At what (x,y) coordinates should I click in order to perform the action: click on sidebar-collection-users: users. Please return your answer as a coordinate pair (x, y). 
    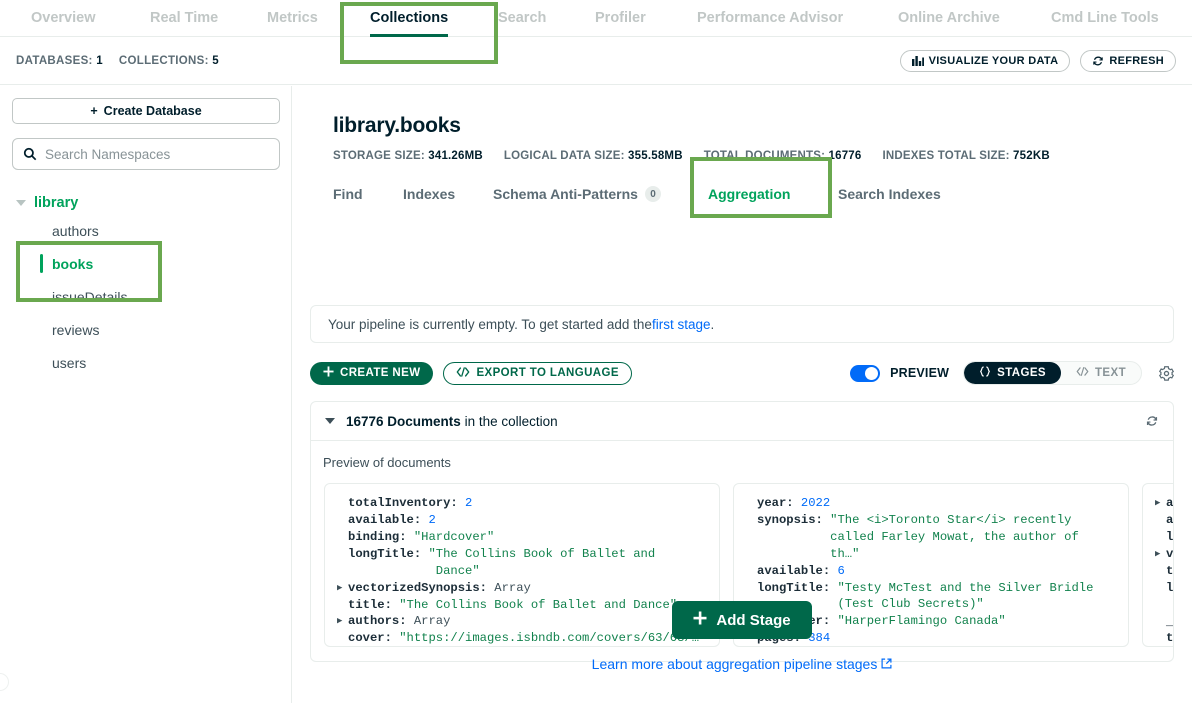
    Looking at the image, I should click on (145, 362).